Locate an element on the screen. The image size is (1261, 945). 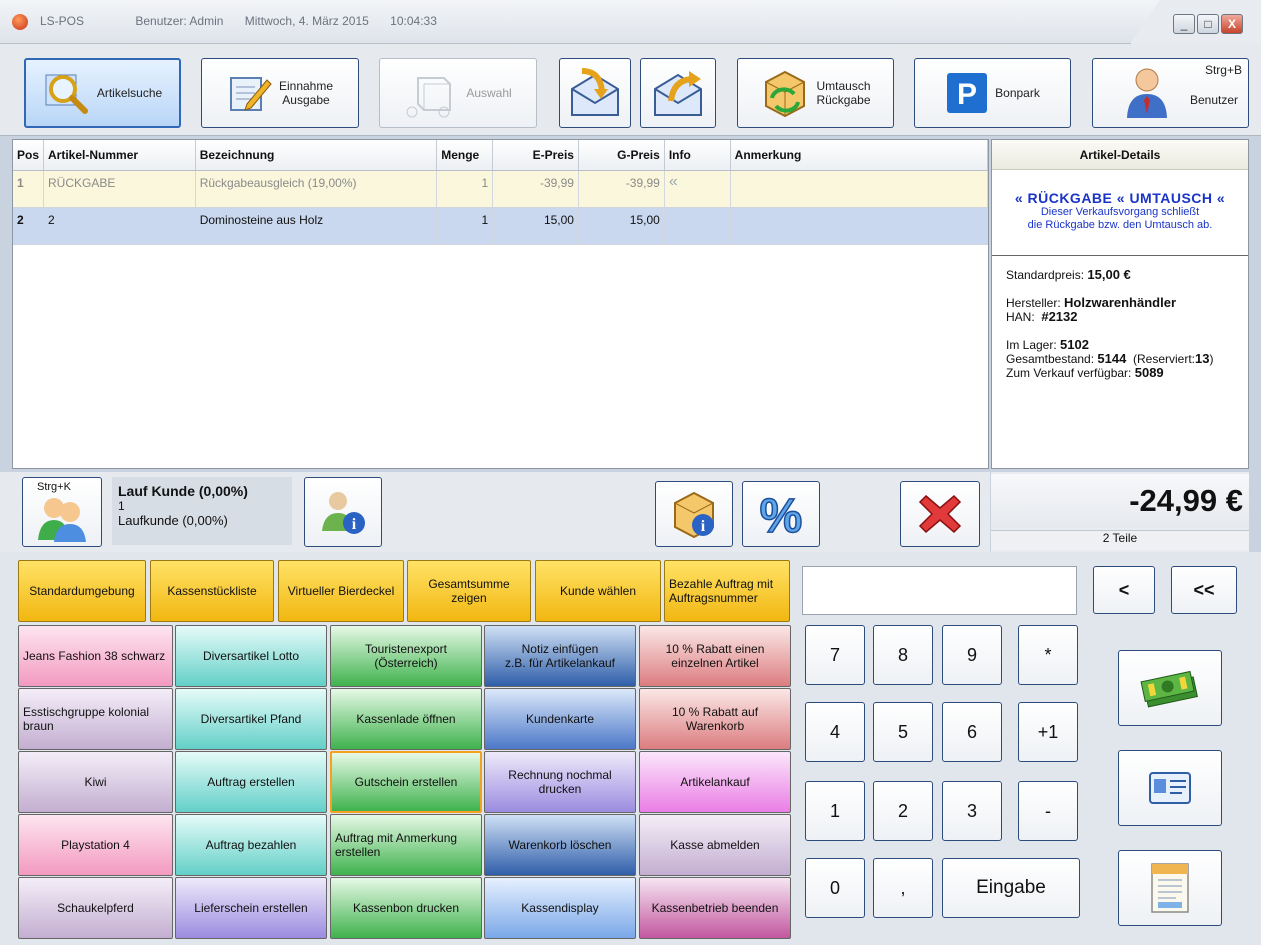
col-note: Anmerkung is located at coordinates (859, 155).